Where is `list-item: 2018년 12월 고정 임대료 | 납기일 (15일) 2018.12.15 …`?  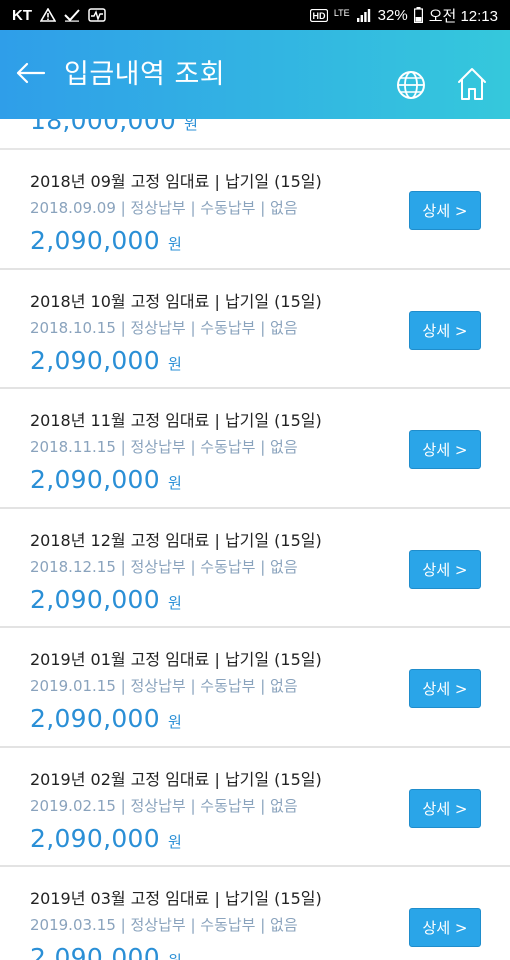
list-item: 2018년 12월 고정 임대료 | 납기일 (15일) 2018.12.15 … is located at coordinates (255, 568).